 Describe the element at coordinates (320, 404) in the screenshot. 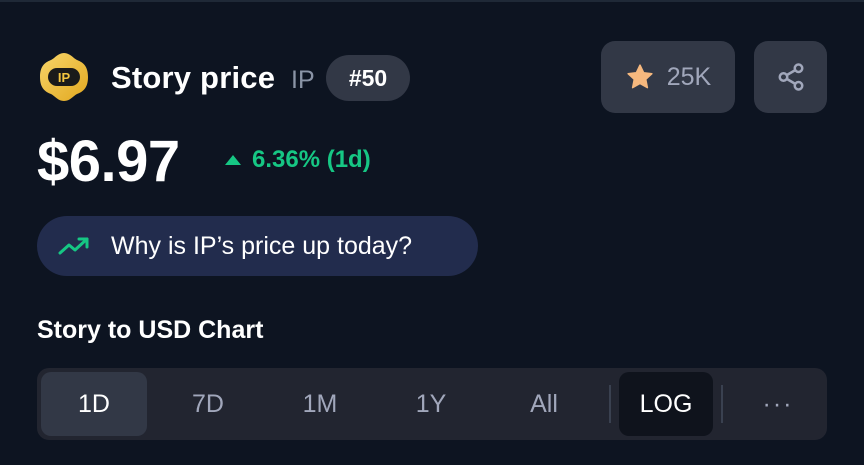

I see `range-1m-button: 1M` at that location.